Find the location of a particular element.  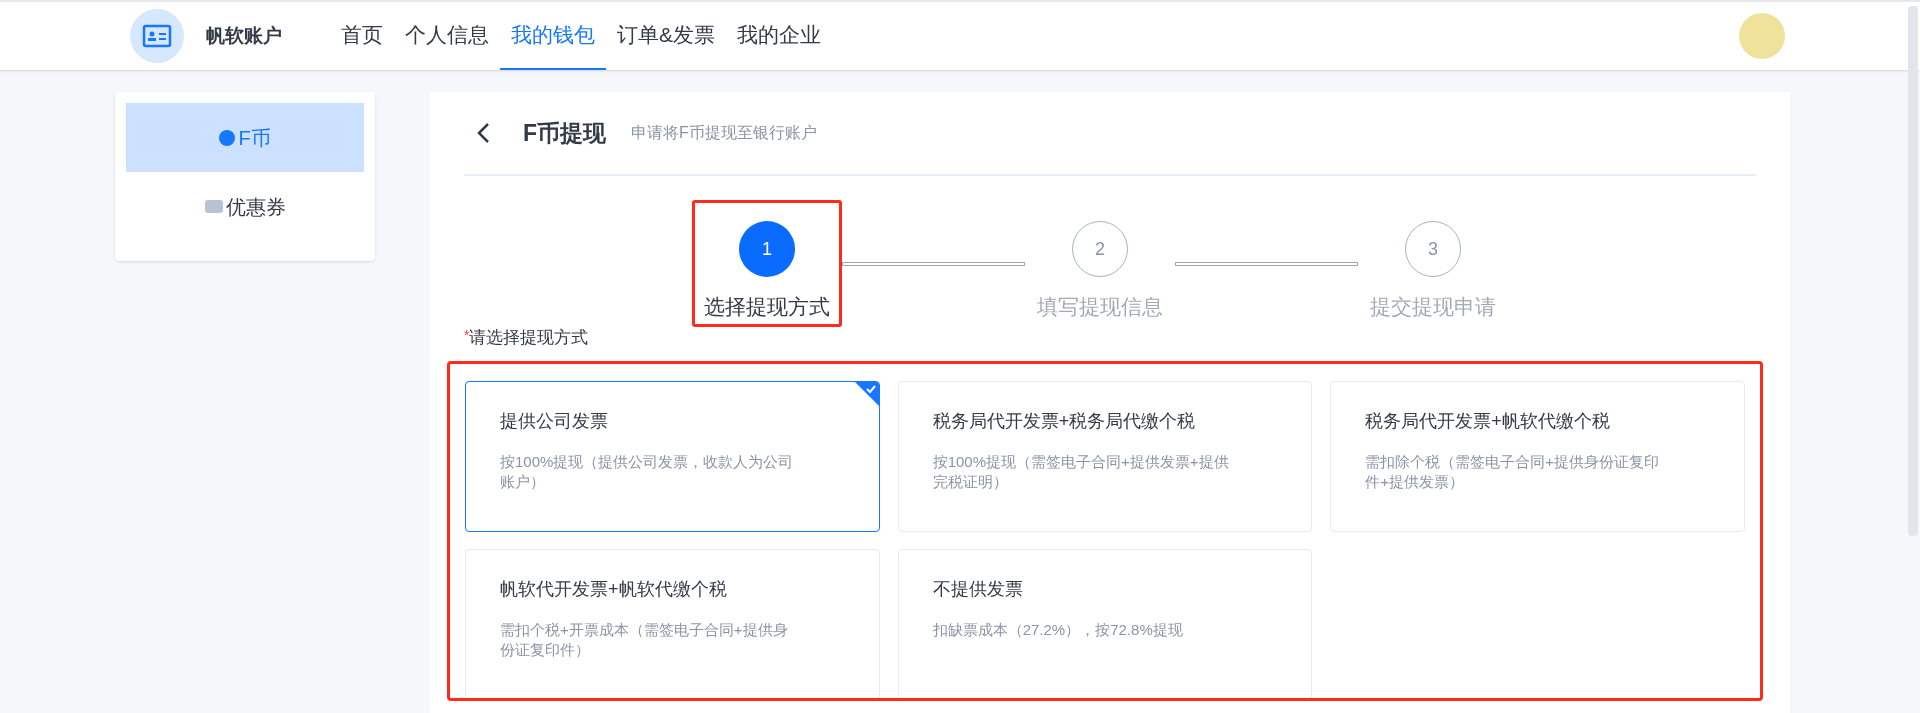

back-icon is located at coordinates (483, 133).